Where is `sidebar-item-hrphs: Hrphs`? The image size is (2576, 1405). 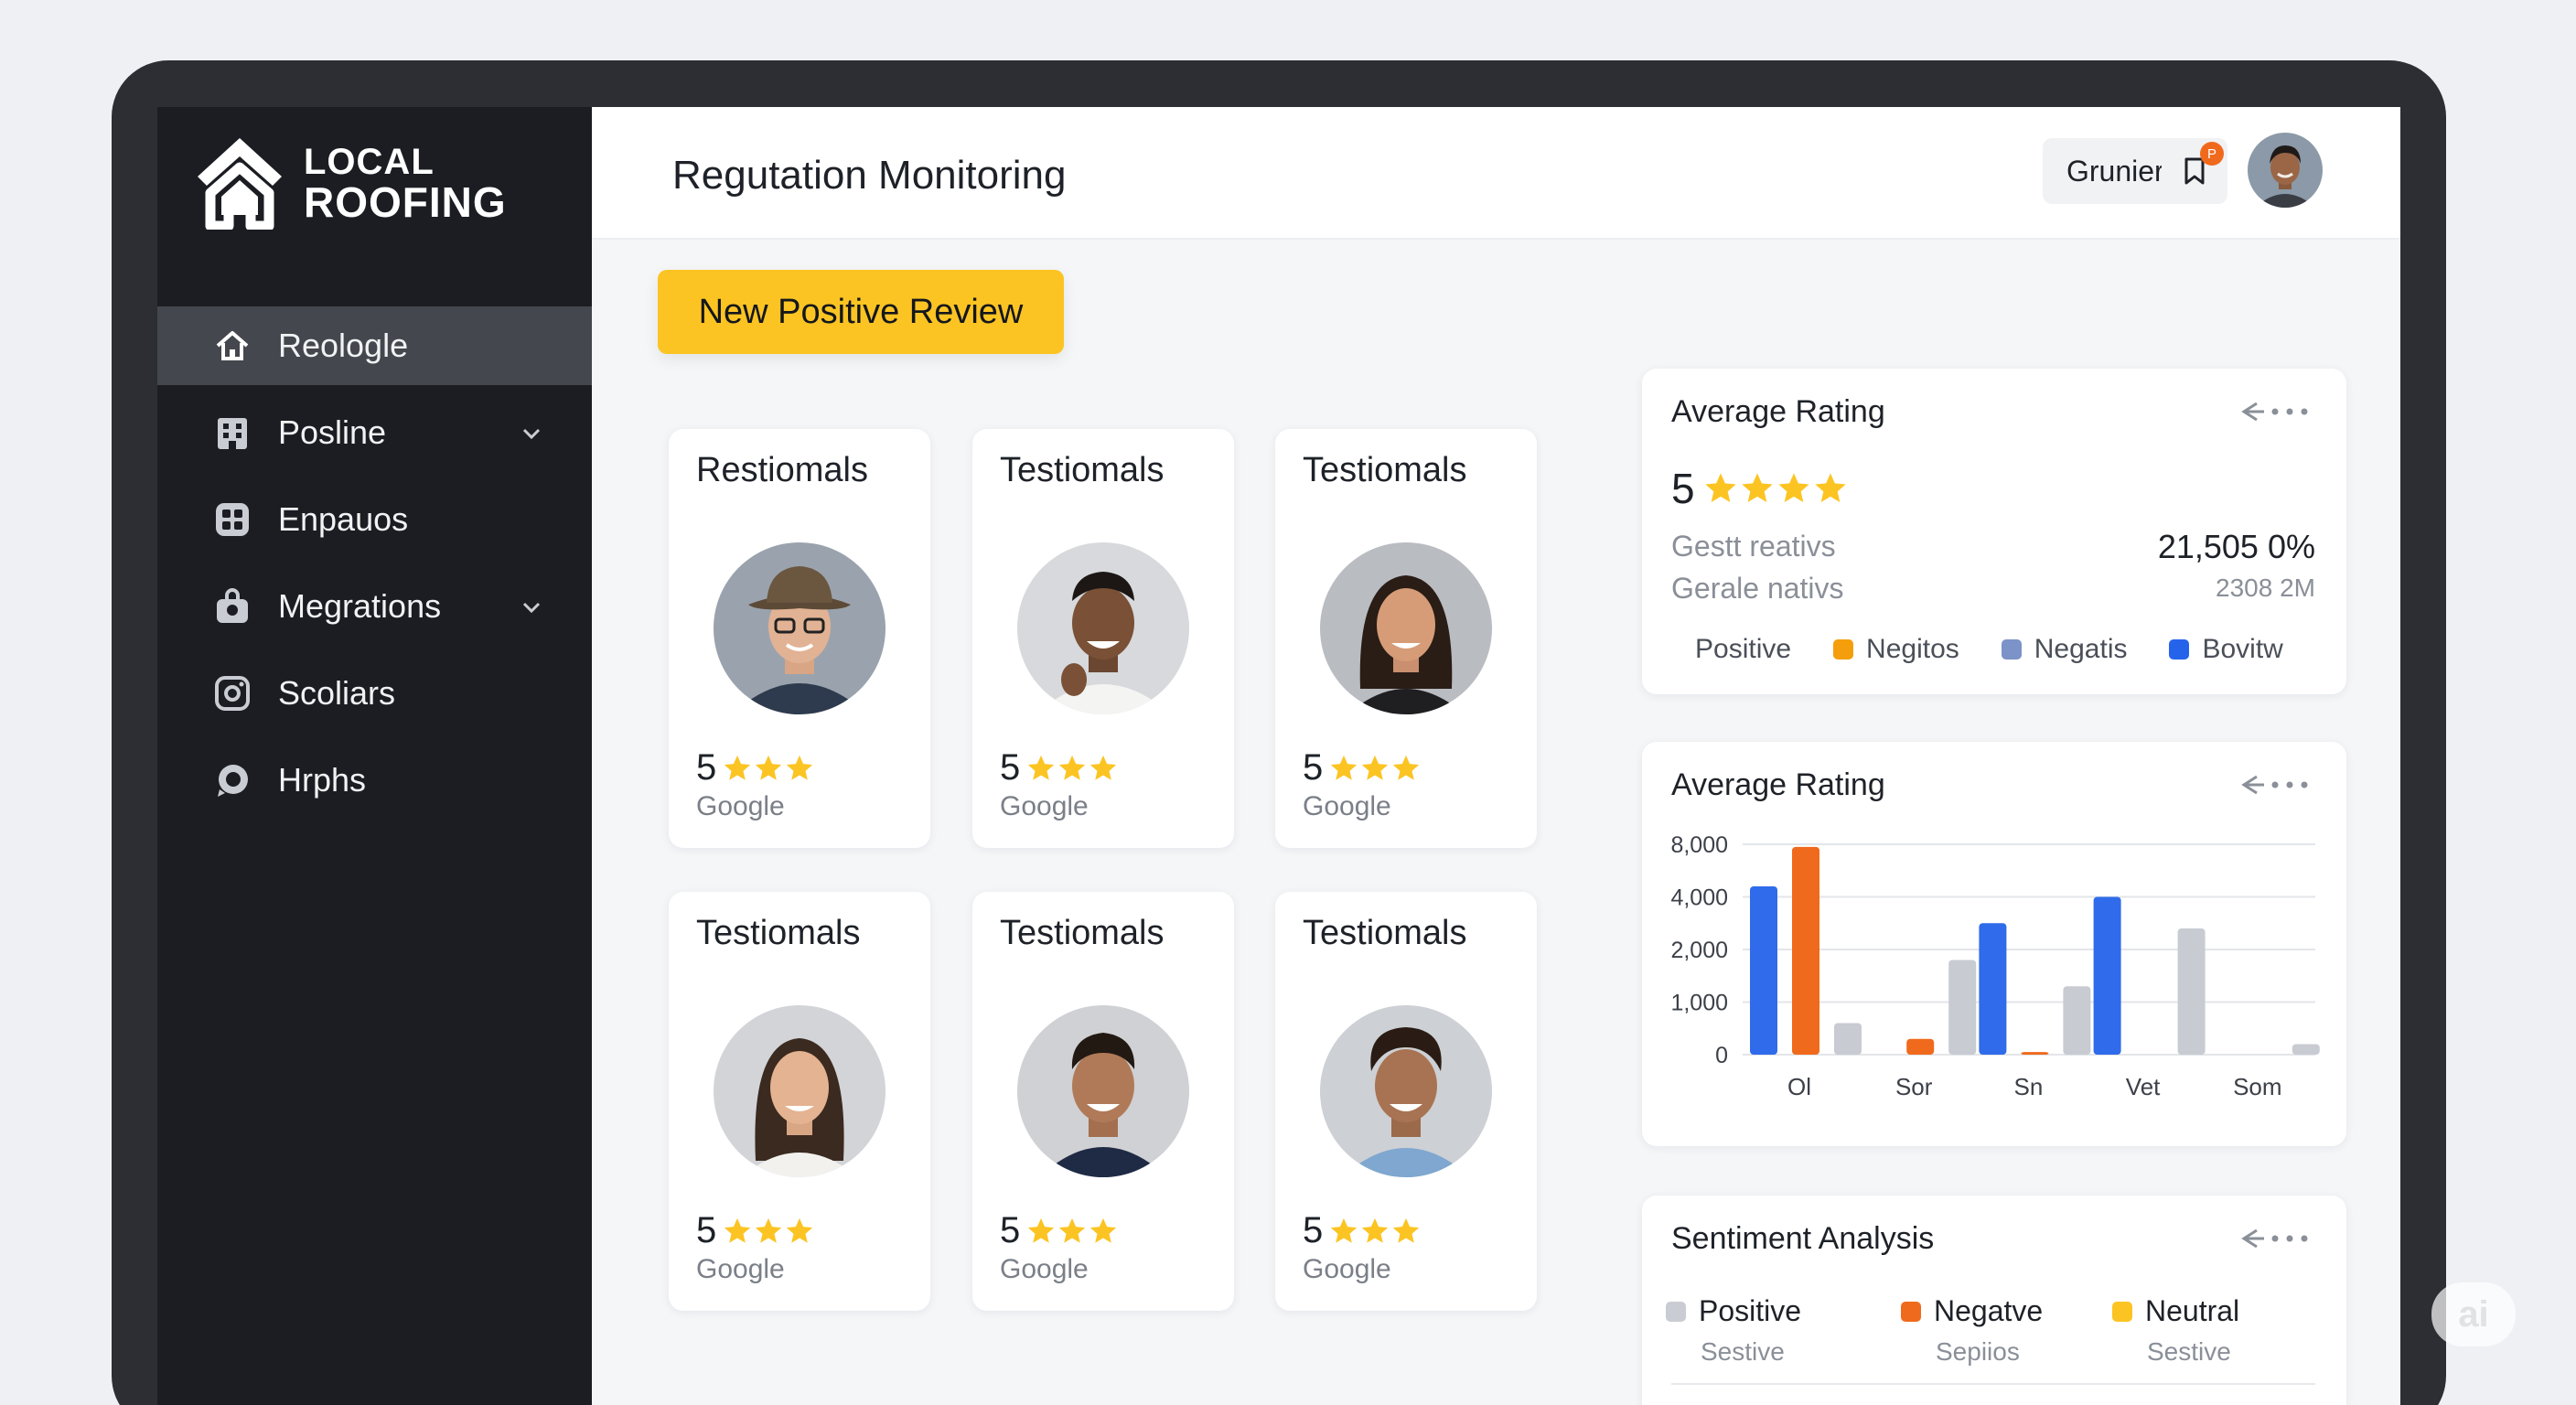 sidebar-item-hrphs: Hrphs is located at coordinates (375, 780).